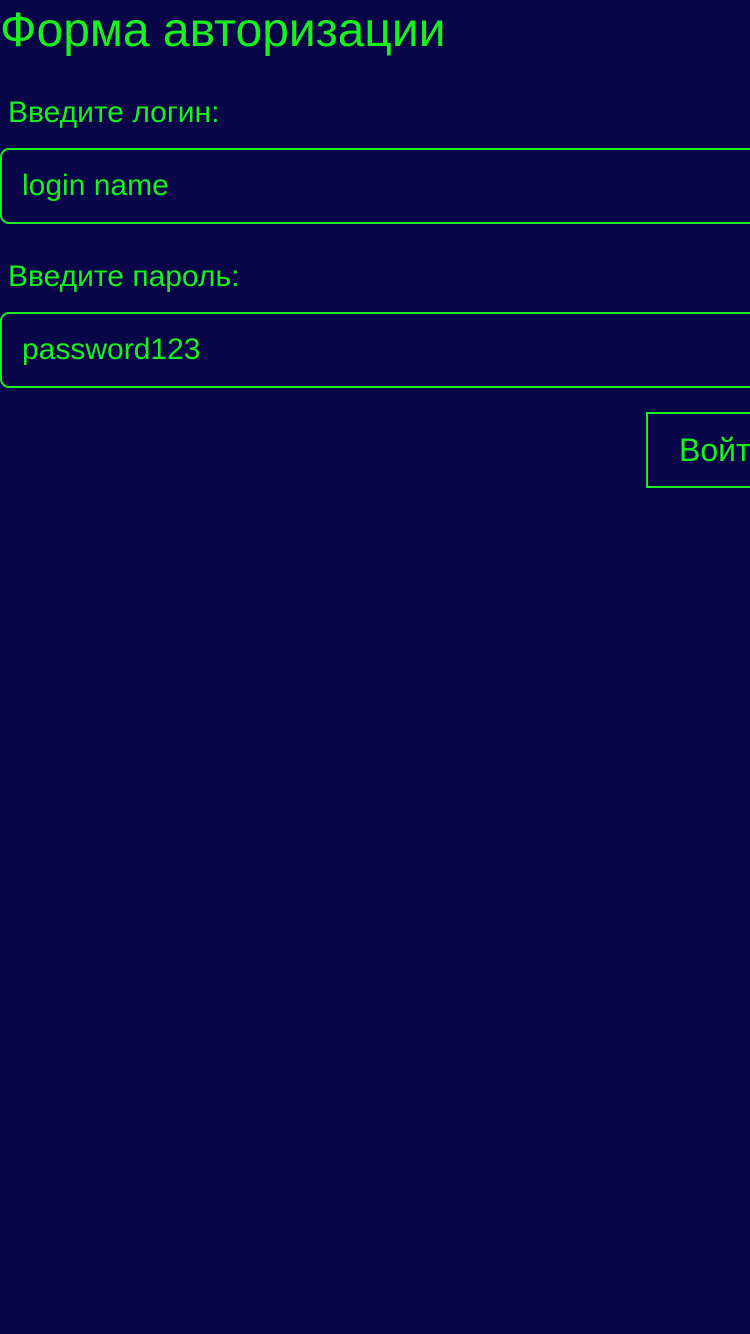  What do you see at coordinates (375, 186) in the screenshot?
I see `login-input` at bounding box center [375, 186].